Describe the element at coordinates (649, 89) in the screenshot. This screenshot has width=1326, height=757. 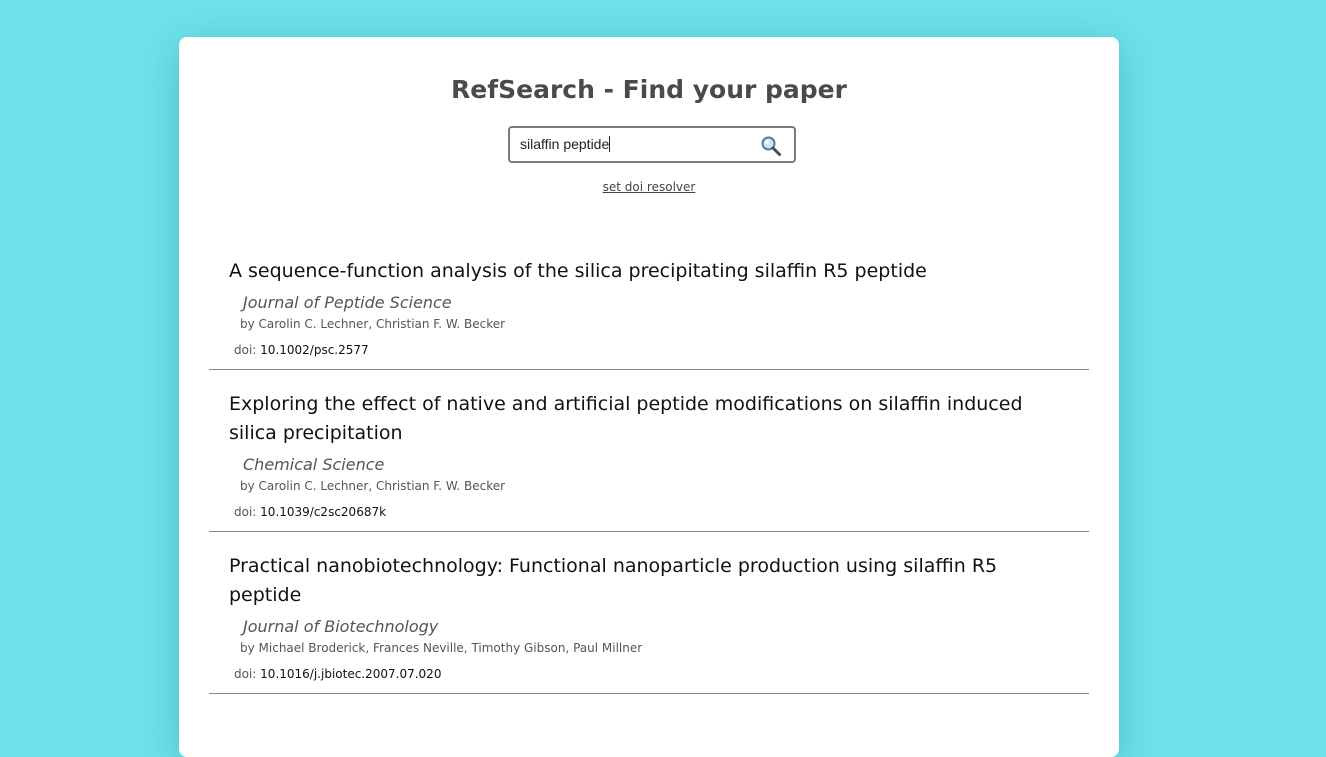
I see `page-title: RefSearch - Find your paper` at that location.